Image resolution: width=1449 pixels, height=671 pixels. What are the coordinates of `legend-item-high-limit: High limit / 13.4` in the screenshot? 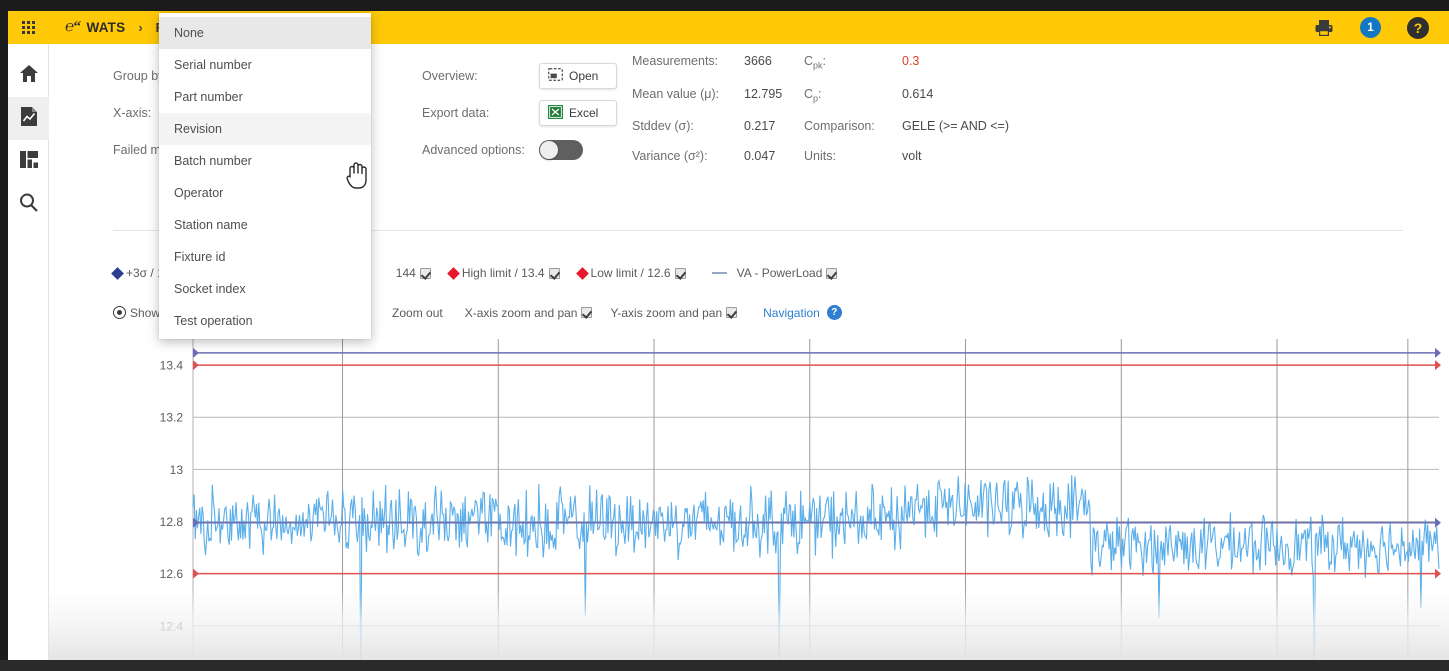 It's located at (503, 273).